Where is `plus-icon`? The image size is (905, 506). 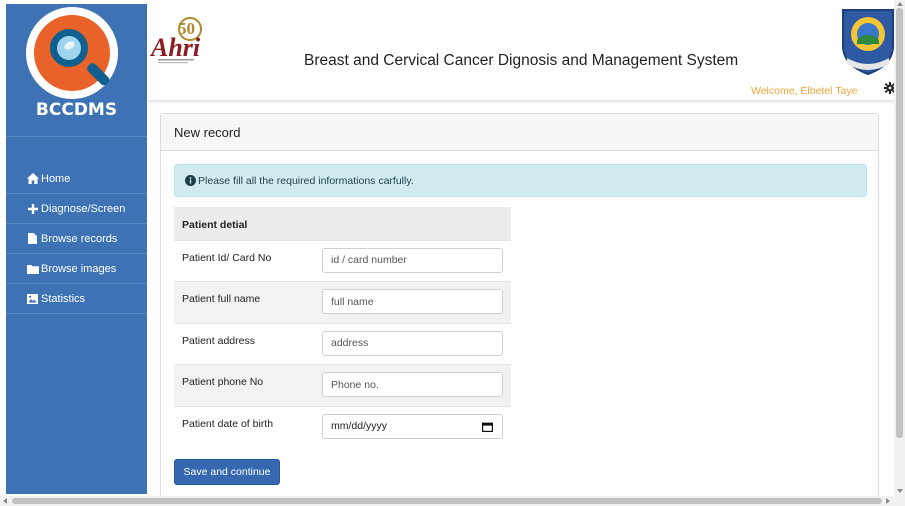
plus-icon is located at coordinates (32, 208).